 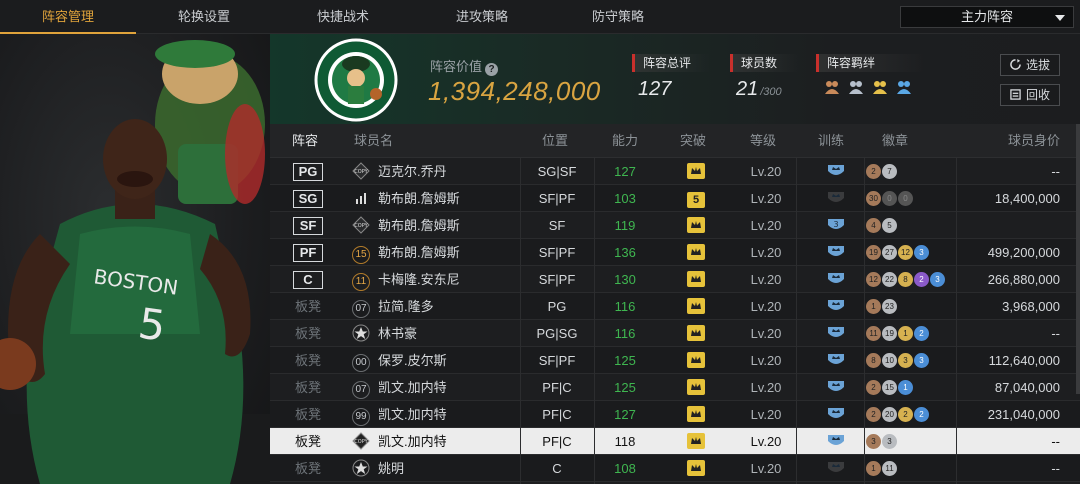 I want to click on player-name: 林书豪, so click(x=448, y=333).